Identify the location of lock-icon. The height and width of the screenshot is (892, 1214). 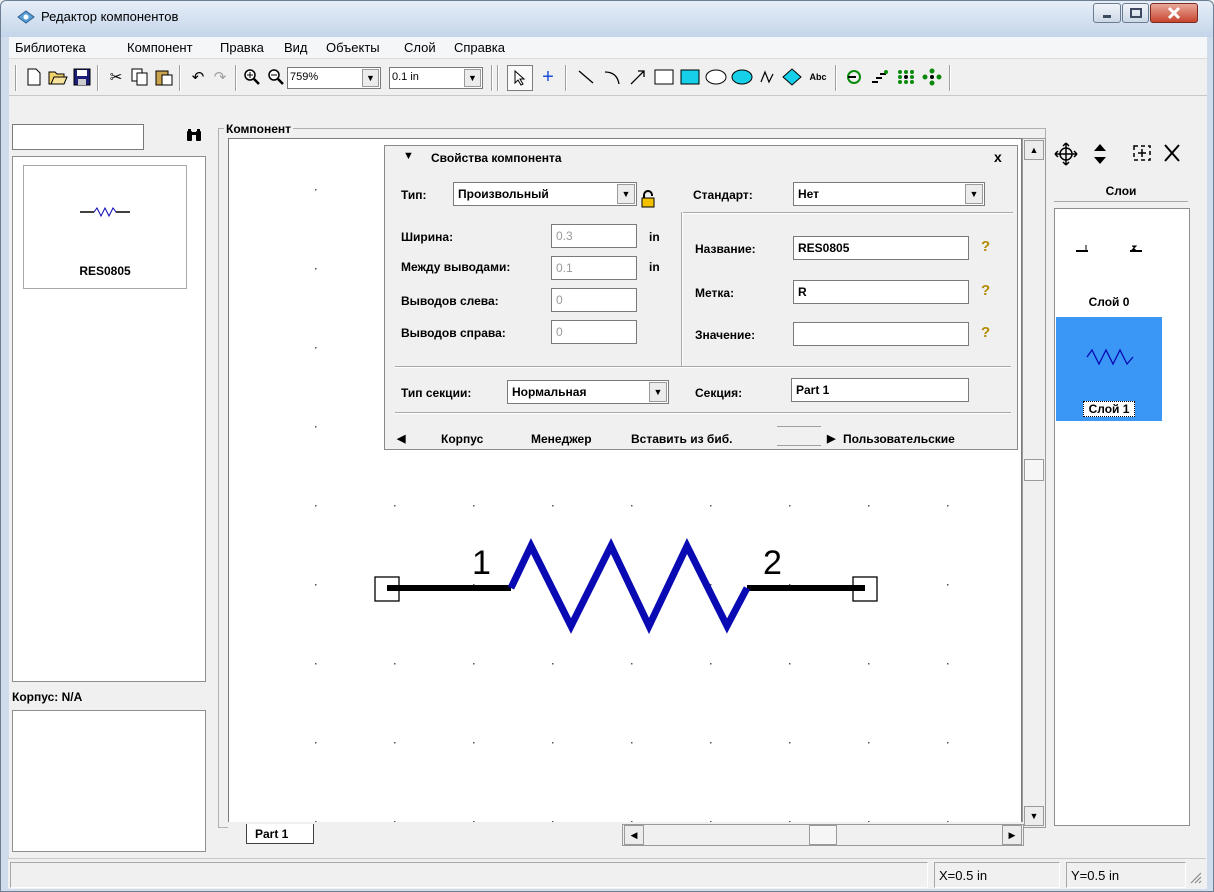
(648, 201).